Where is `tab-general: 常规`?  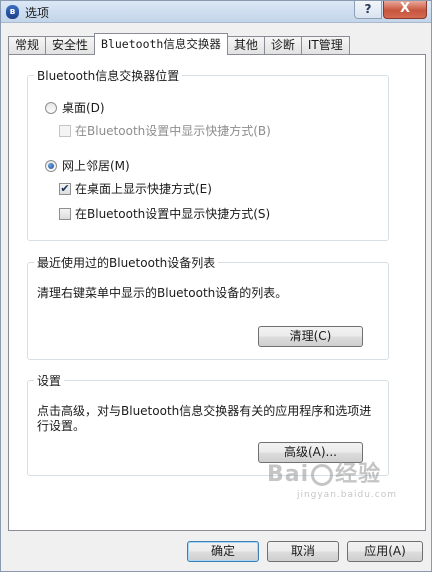
tab-general: 常规 is located at coordinates (27, 45).